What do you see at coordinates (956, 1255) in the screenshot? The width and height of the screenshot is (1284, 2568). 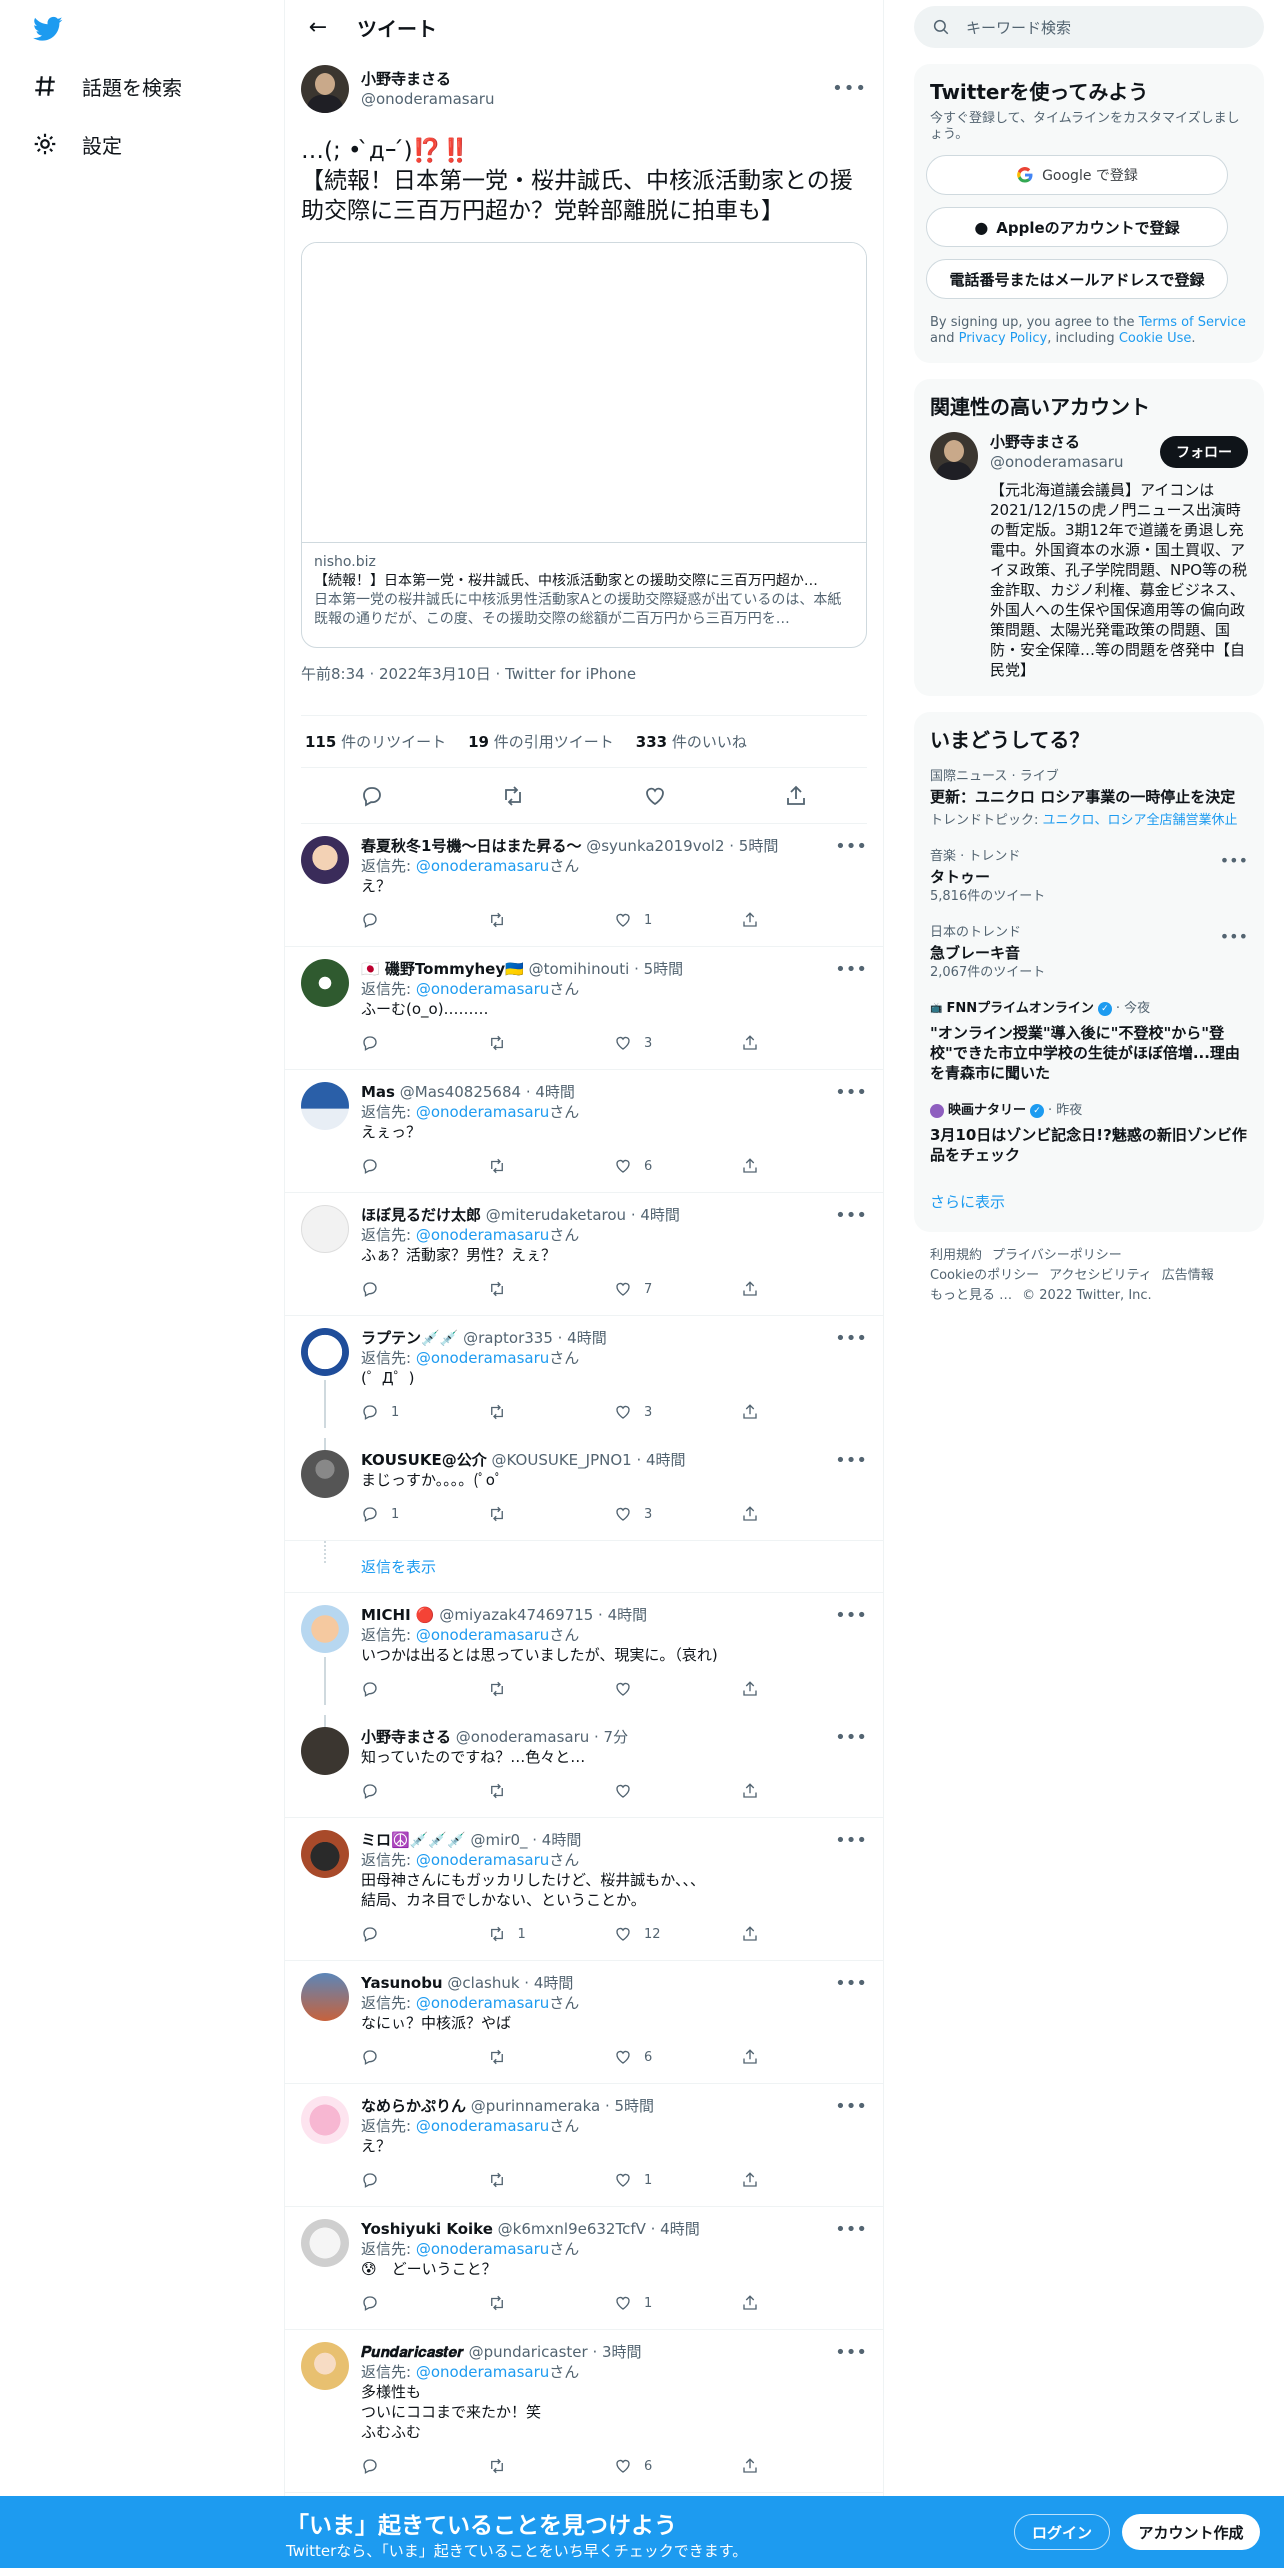 I see `footer-link-terms: 利用規約` at bounding box center [956, 1255].